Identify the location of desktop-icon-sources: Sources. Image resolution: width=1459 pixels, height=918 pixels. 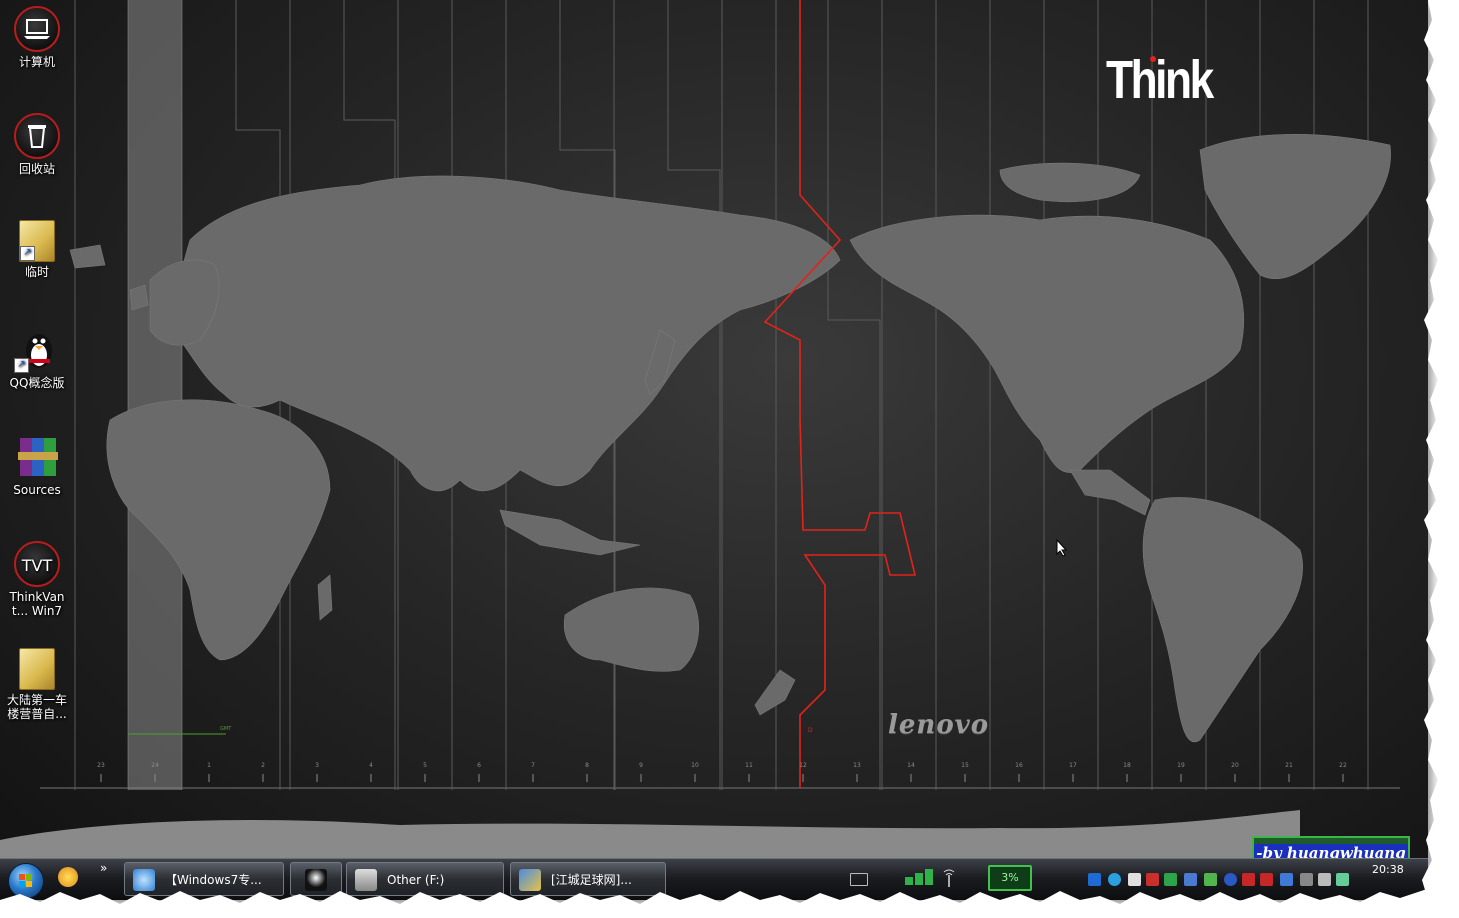
(37, 465).